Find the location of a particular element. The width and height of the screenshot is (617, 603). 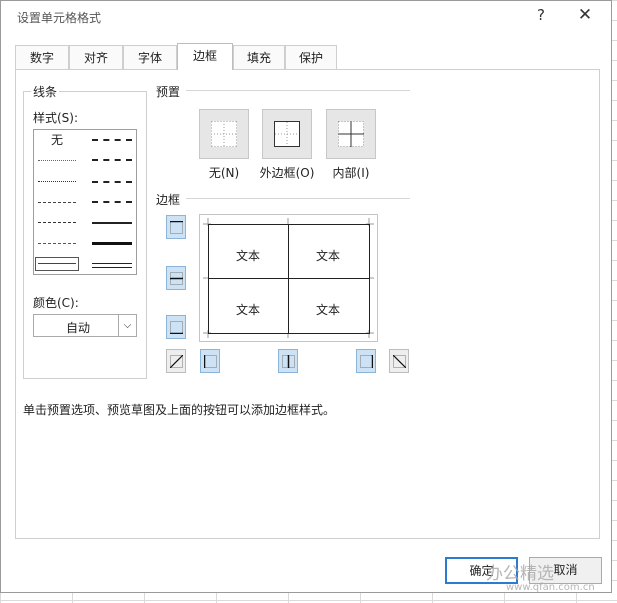

border-bottom-toggle is located at coordinates (176, 327).